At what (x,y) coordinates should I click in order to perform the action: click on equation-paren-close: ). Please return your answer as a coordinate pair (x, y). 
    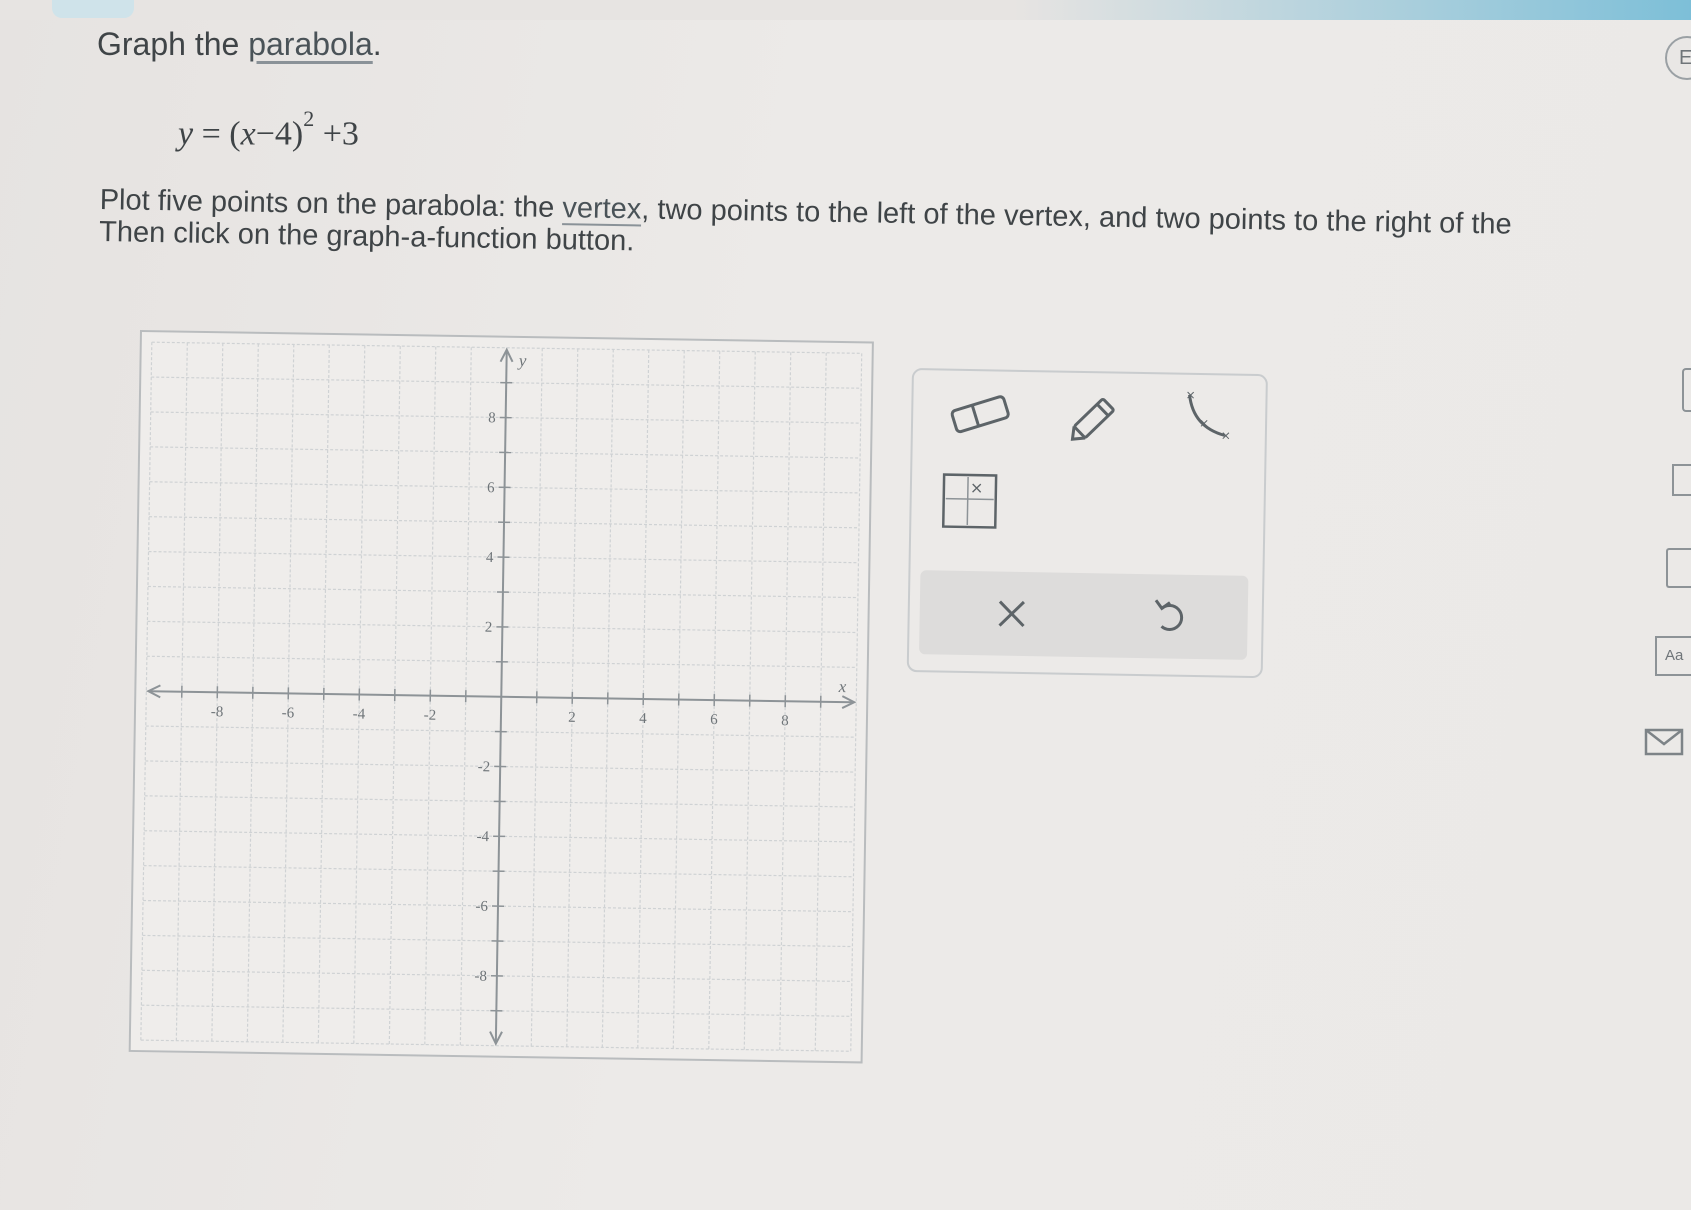
    Looking at the image, I should click on (297, 134).